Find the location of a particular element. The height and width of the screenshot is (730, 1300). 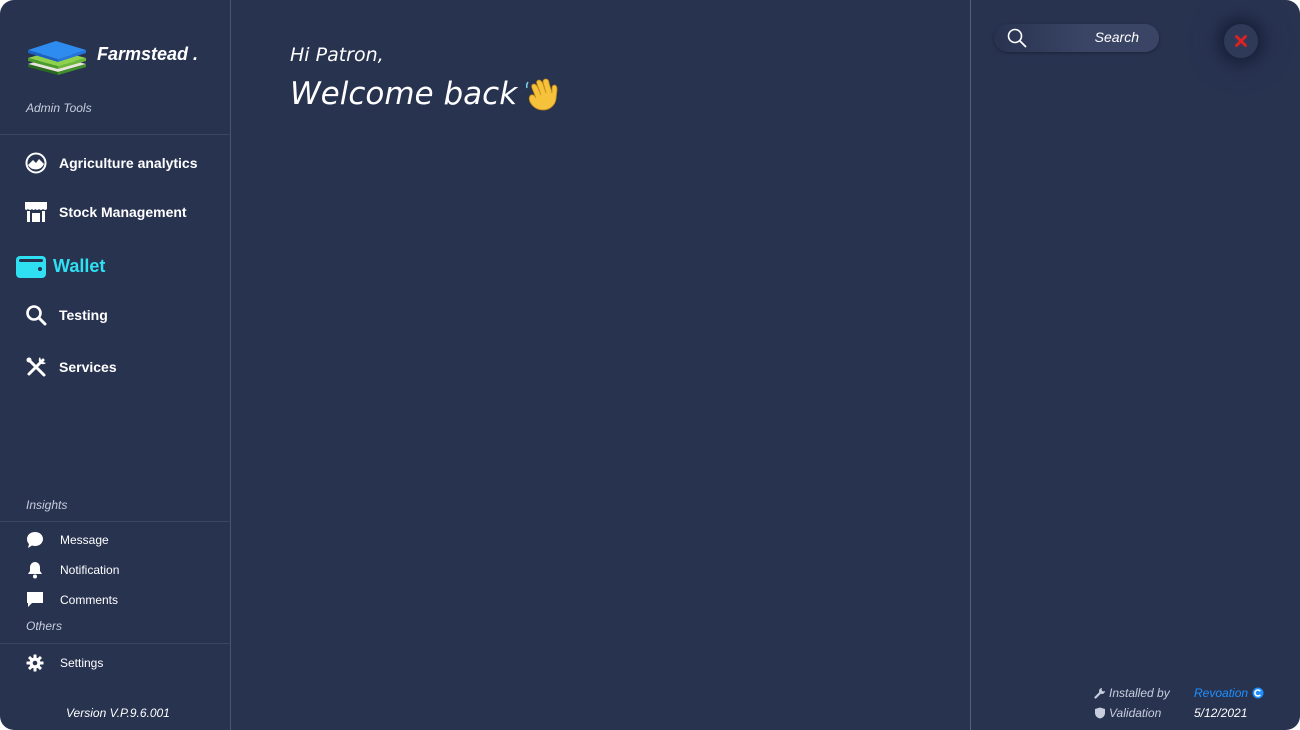

installed-by-row: Installed by Revoation is located at coordinates (1179, 693).